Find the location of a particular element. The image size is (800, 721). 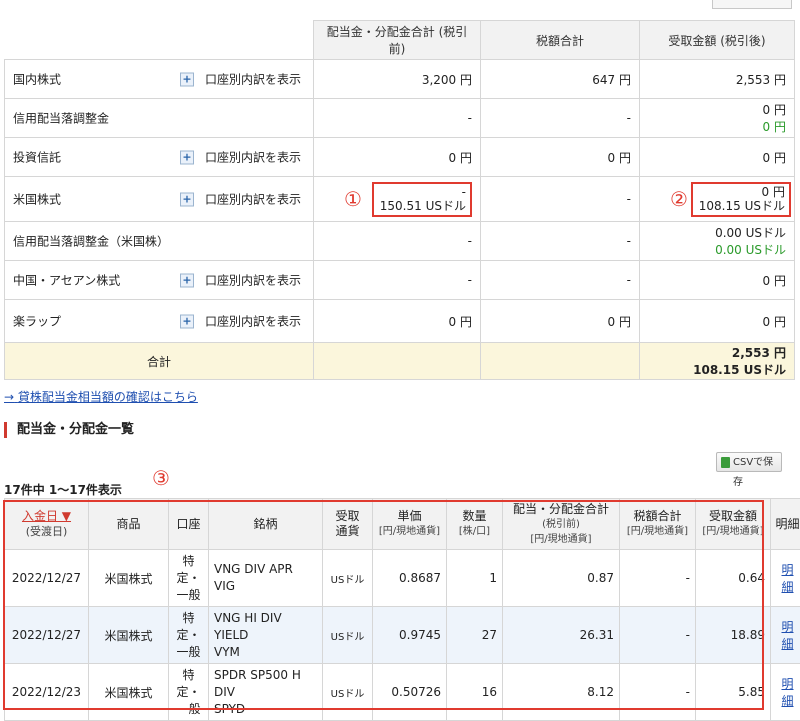

header-pretax-sub2: [円/現地通貨] is located at coordinates (561, 539).